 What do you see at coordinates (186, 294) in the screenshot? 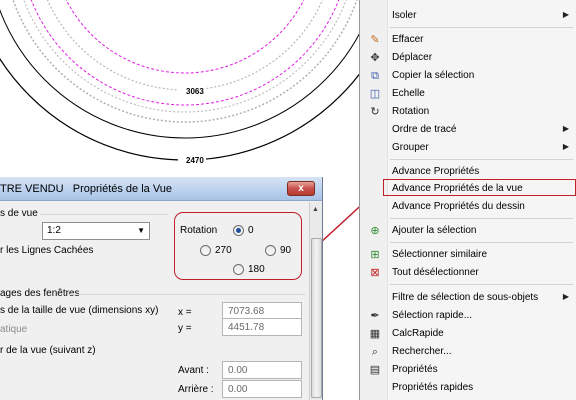
I see `windows-section-divider` at bounding box center [186, 294].